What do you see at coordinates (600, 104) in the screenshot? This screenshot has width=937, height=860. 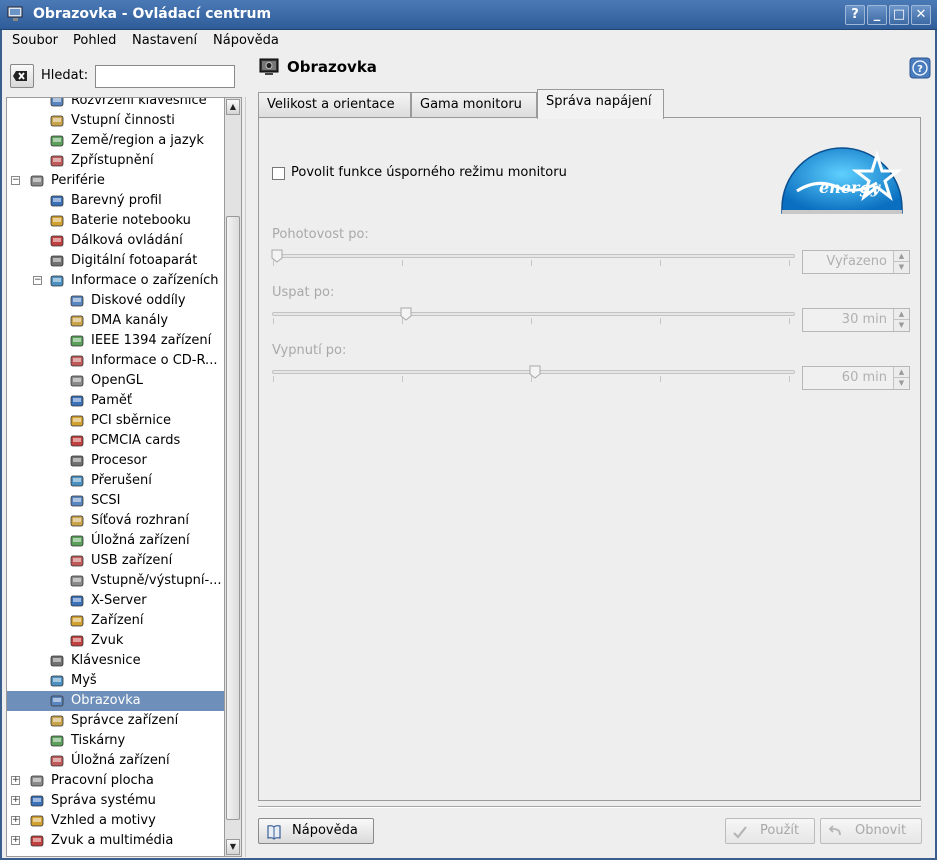 I see `tab-sprava-napajeni: Správa napájení` at bounding box center [600, 104].